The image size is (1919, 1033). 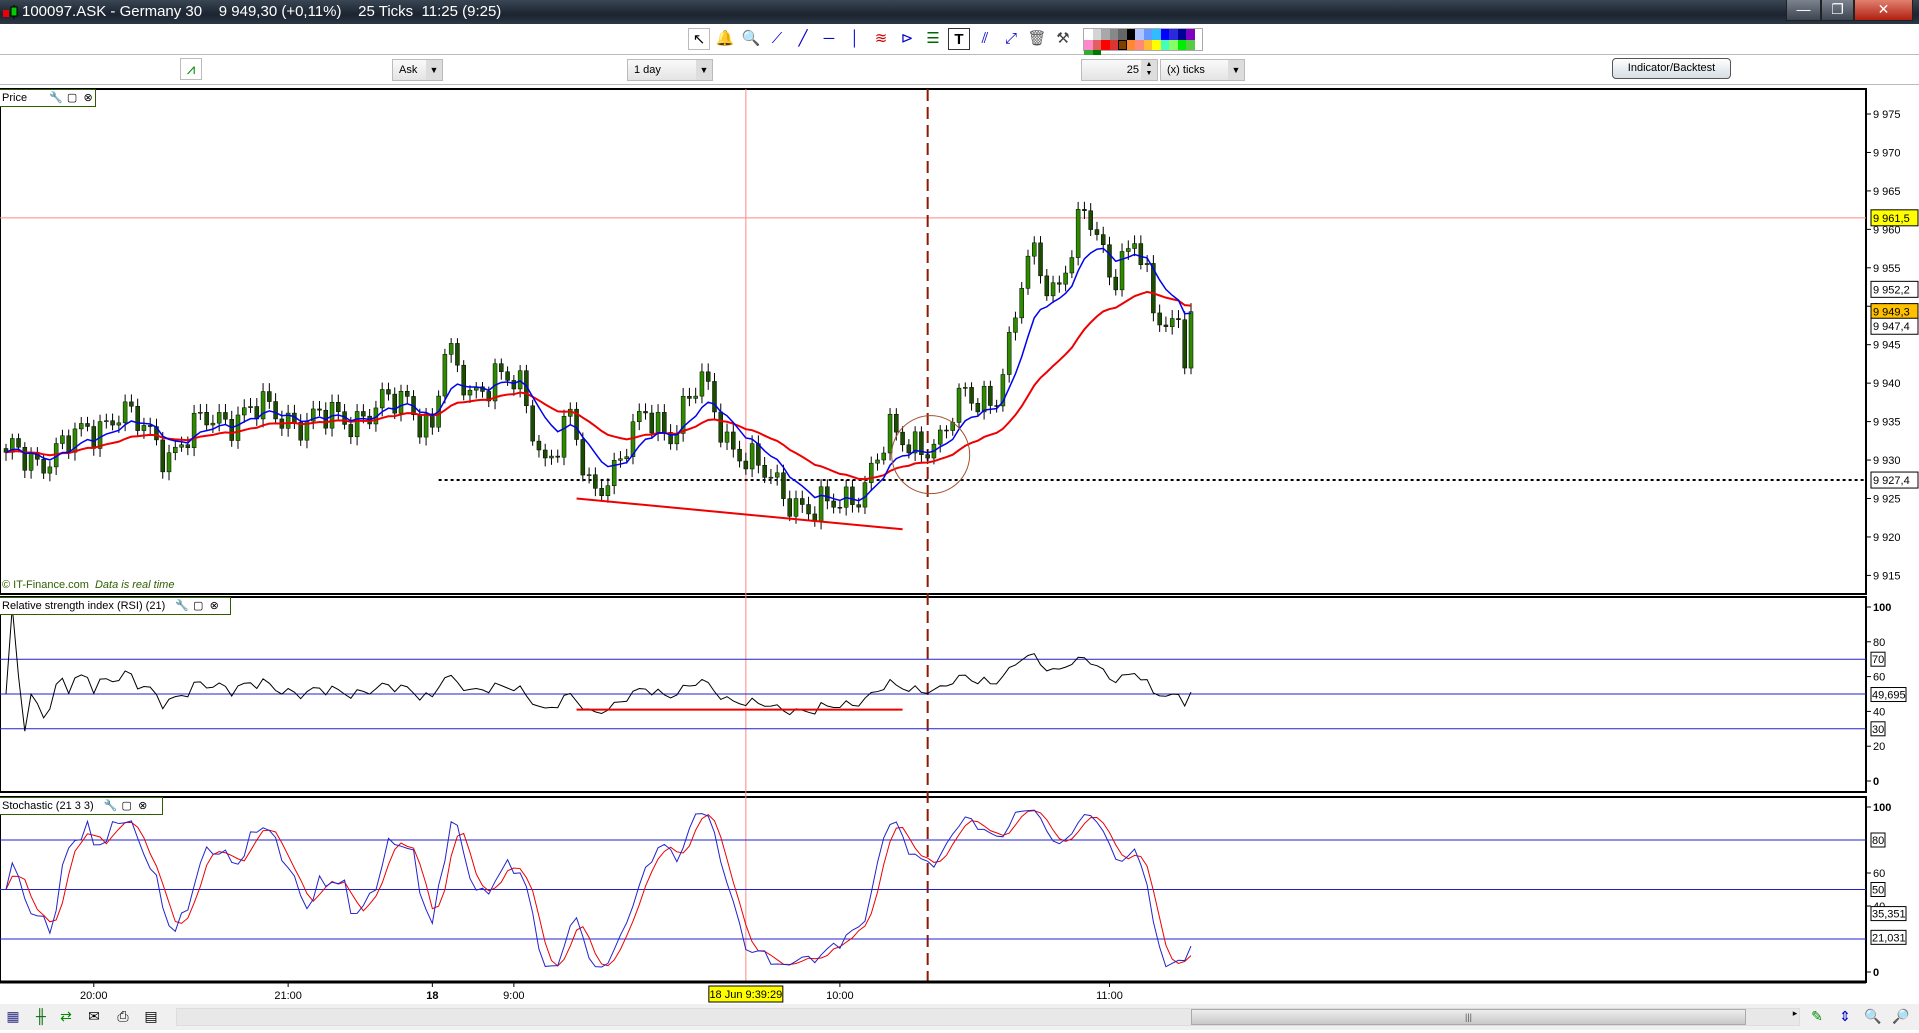 What do you see at coordinates (1887, 192) in the screenshot?
I see `price-tick-label: 9 965` at bounding box center [1887, 192].